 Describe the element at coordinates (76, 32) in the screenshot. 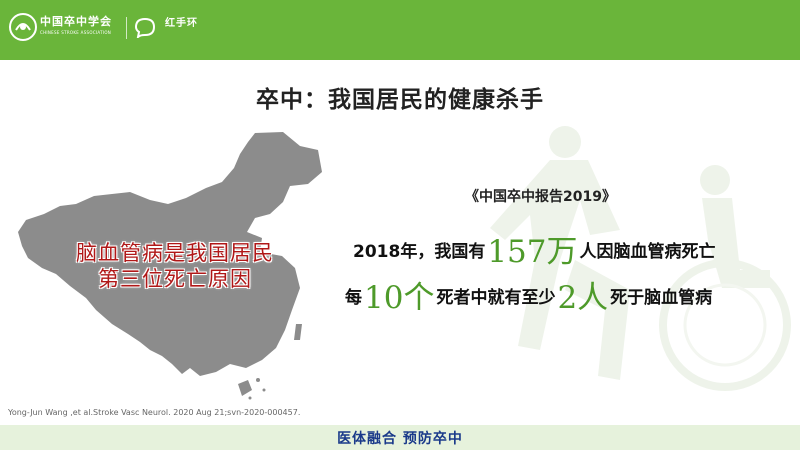

I see `org-subtitle: CHINESE STROKE ASSOCIATION` at that location.